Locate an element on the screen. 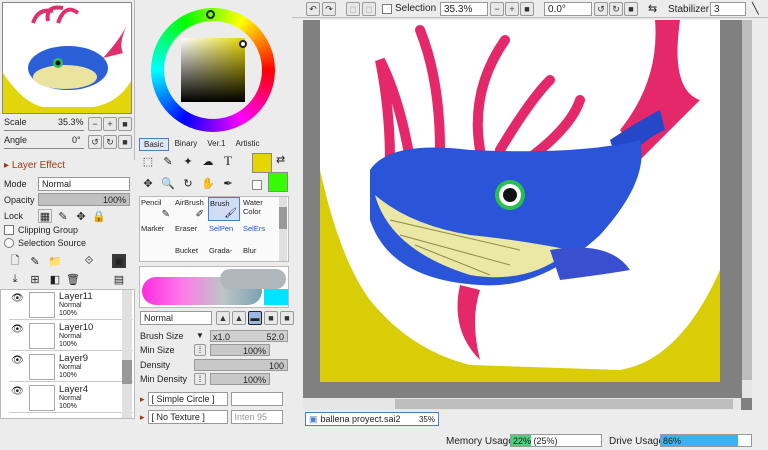 This screenshot has height=450, width=768. min-density-slider: 100% is located at coordinates (240, 379).